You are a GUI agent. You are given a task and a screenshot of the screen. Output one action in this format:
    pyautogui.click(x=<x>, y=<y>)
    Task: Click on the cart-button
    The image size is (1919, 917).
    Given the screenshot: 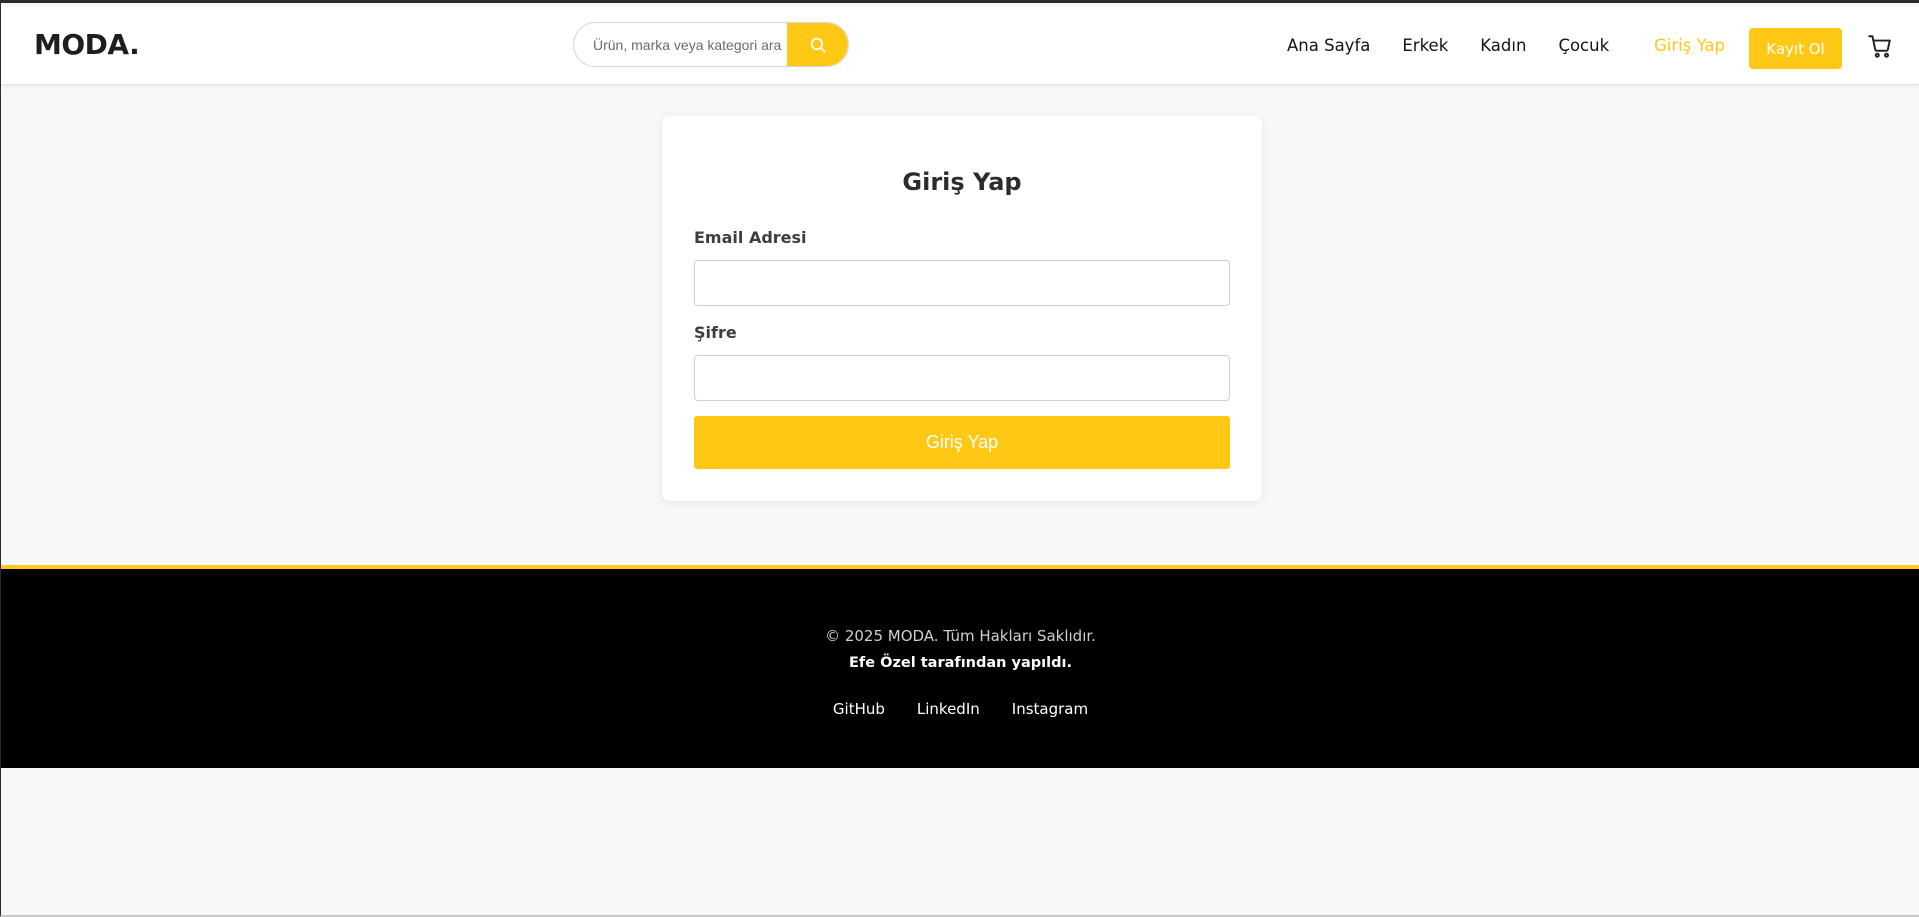 What is the action you would take?
    pyautogui.click(x=1880, y=47)
    